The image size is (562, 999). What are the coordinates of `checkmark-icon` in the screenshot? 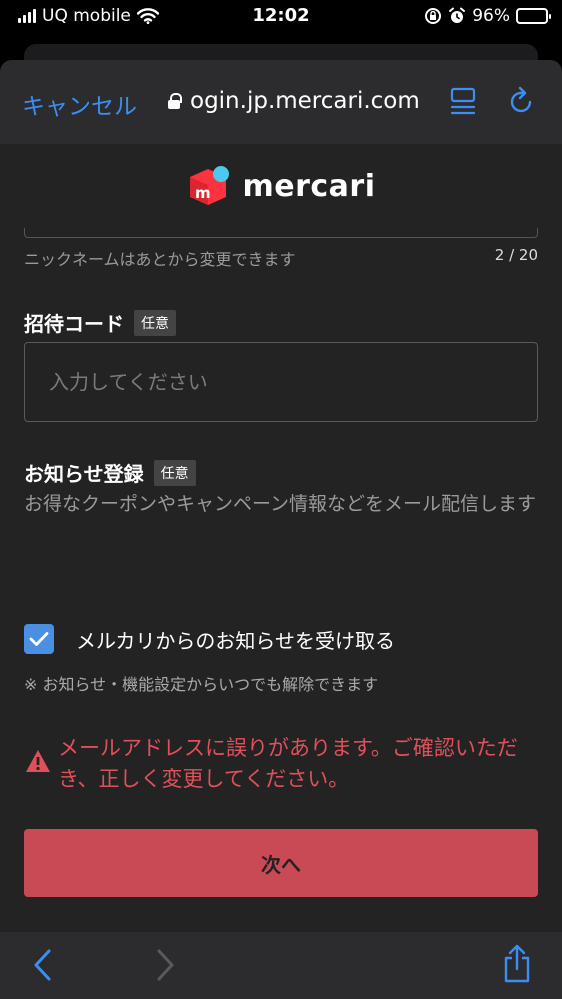 It's located at (39, 639).